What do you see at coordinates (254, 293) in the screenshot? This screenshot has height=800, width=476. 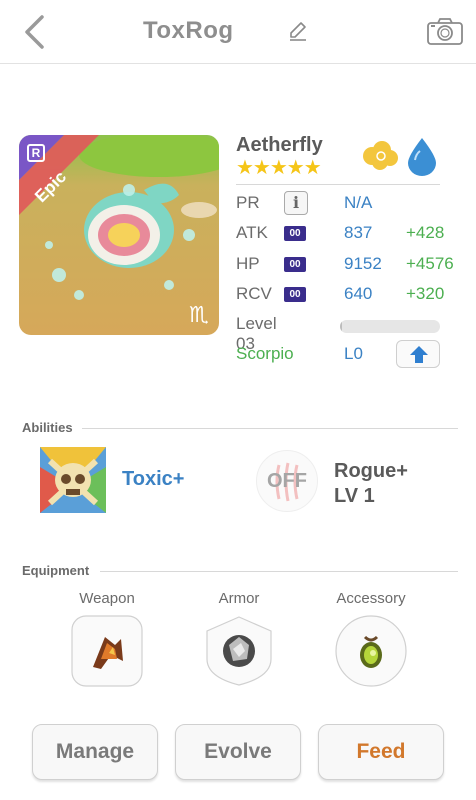 I see `stat-label-rcv: RCV` at bounding box center [254, 293].